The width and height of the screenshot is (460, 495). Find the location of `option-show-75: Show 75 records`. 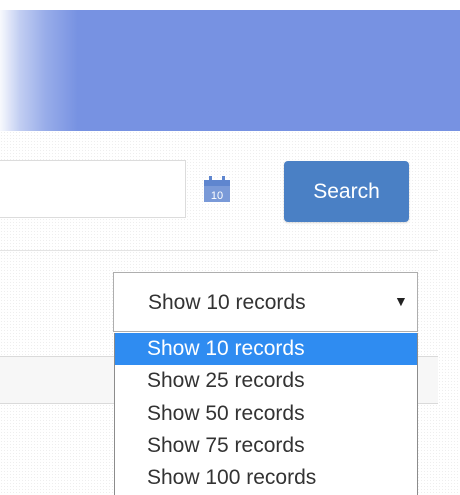

option-show-75: Show 75 records is located at coordinates (266, 446).